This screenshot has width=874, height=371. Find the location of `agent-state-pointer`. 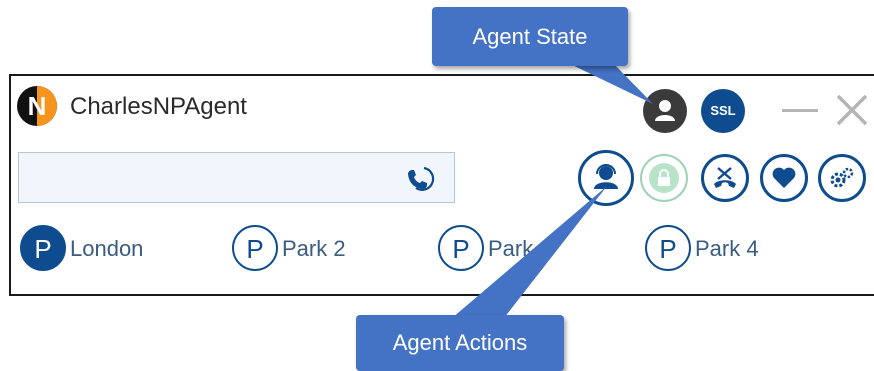

agent-state-pointer is located at coordinates (609, 83).